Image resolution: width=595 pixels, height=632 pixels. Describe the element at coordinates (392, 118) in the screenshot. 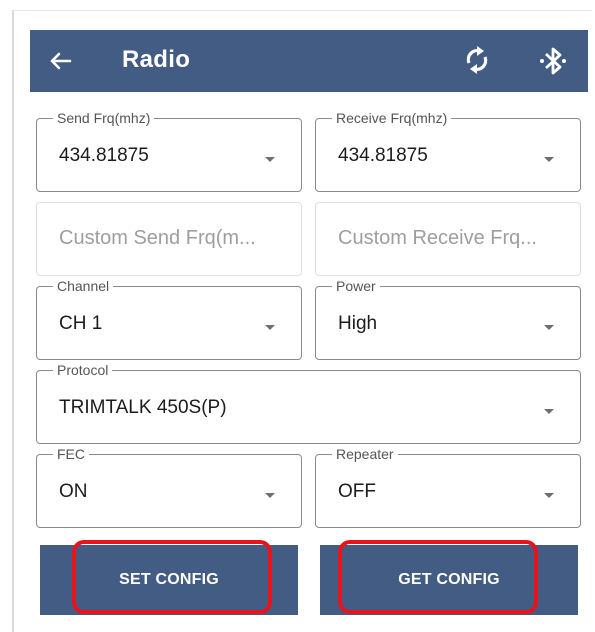

I see `receive-frequency-label: Receive Frq(mhz)` at that location.